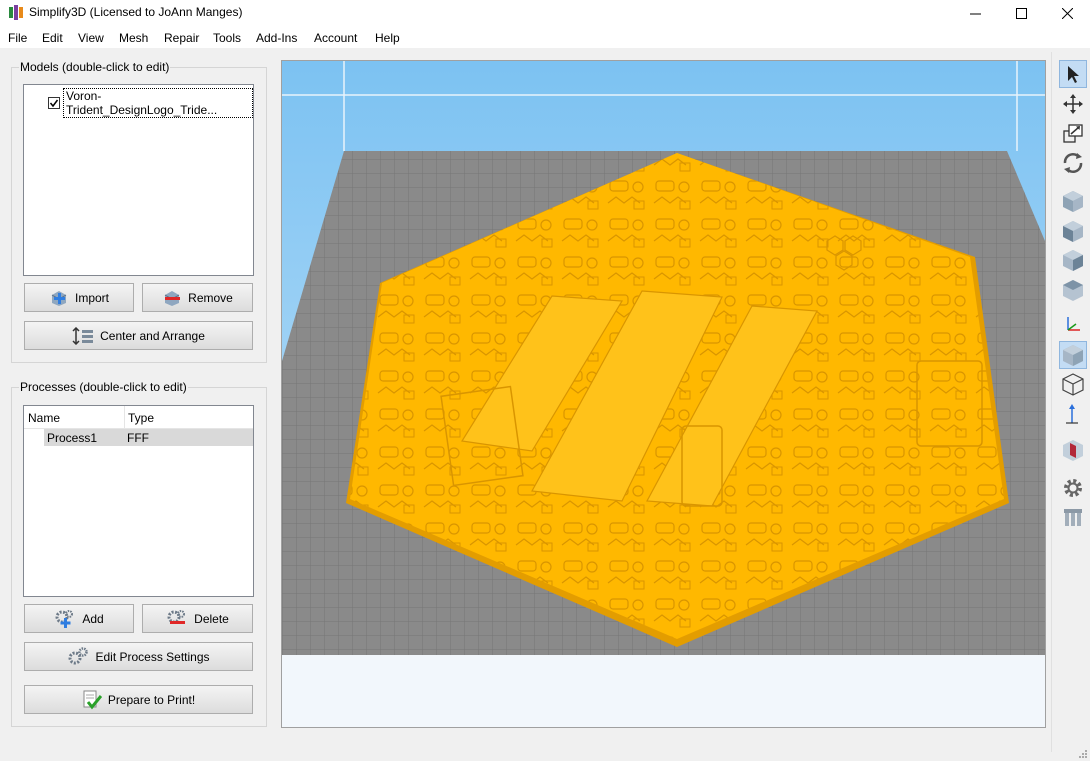  I want to click on add-gear-icon, so click(64, 618).